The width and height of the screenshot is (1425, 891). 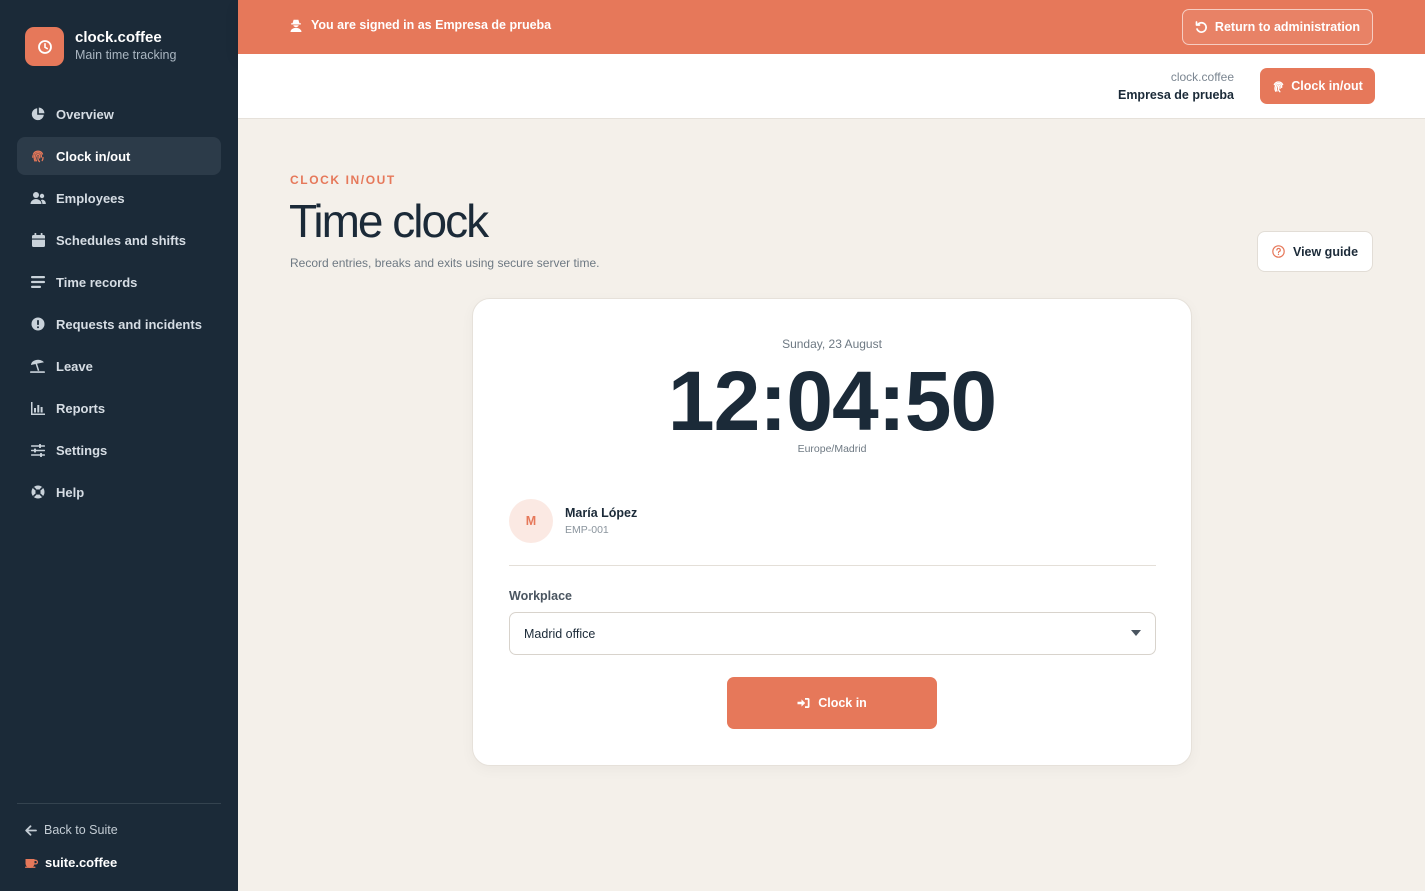 What do you see at coordinates (38, 408) in the screenshot?
I see `bar-chart-icon` at bounding box center [38, 408].